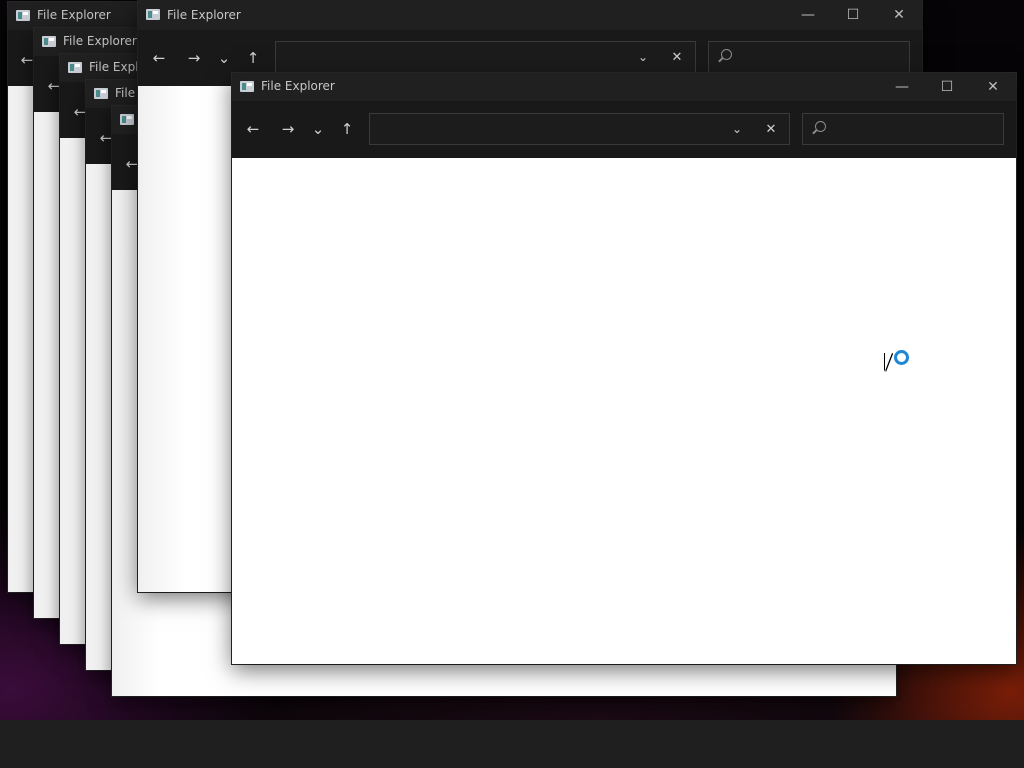  Describe the element at coordinates (901, 357) in the screenshot. I see `loading-ring-icon` at that location.